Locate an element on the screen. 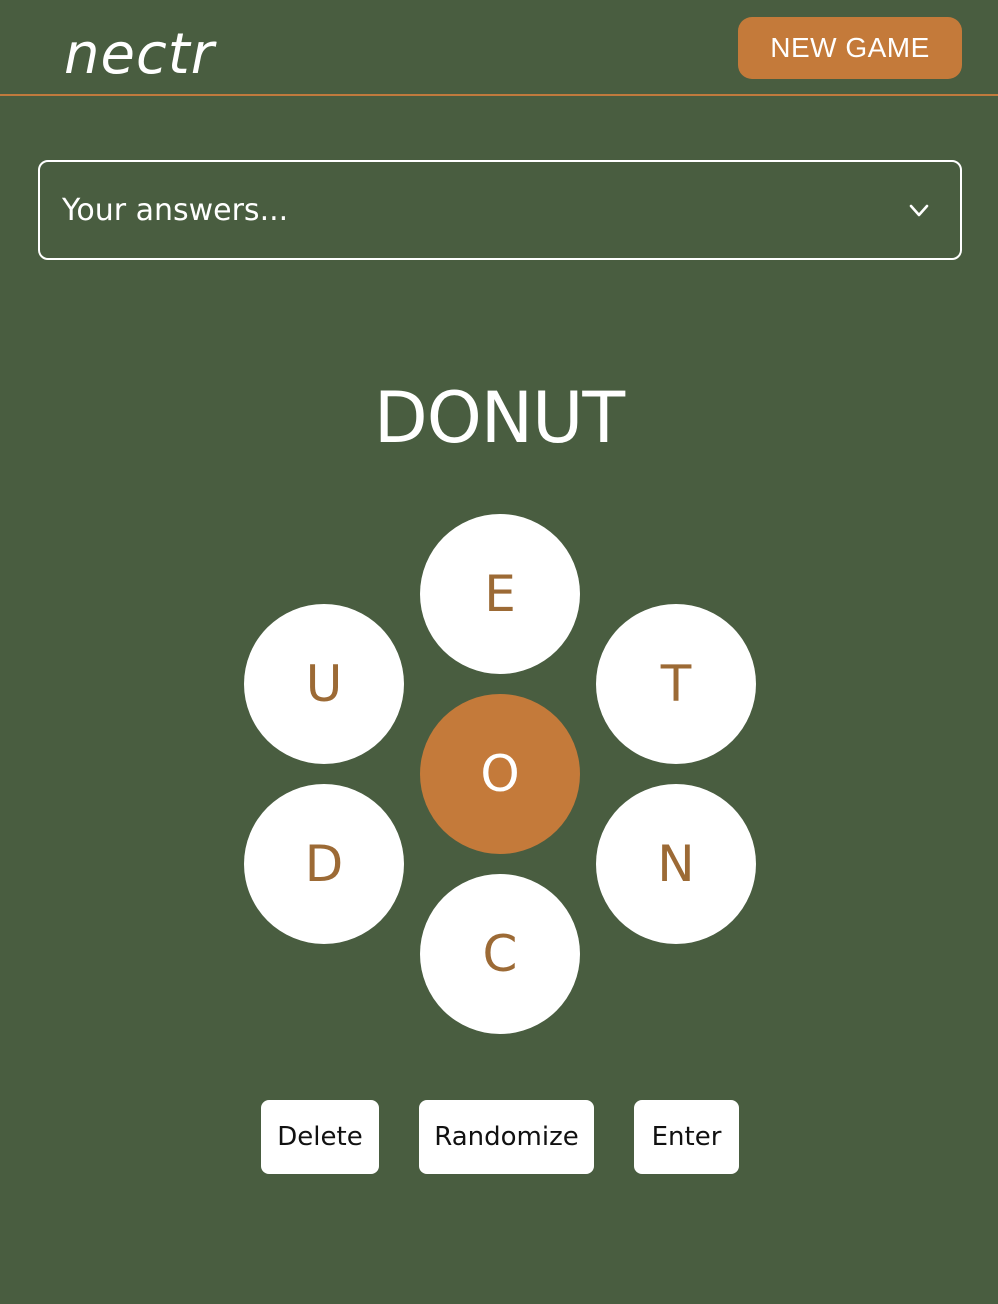 The image size is (998, 1304). letter-tile-lower-right: N is located at coordinates (676, 864).